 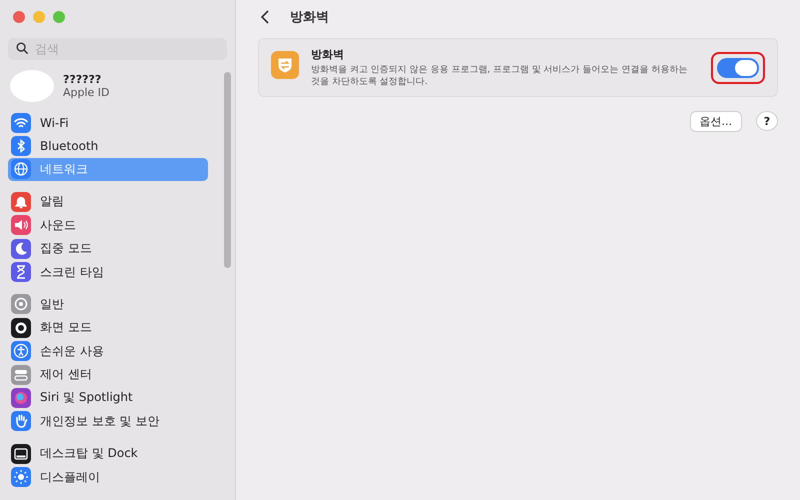 I want to click on sidebar-item: 알림, so click(x=108, y=202).